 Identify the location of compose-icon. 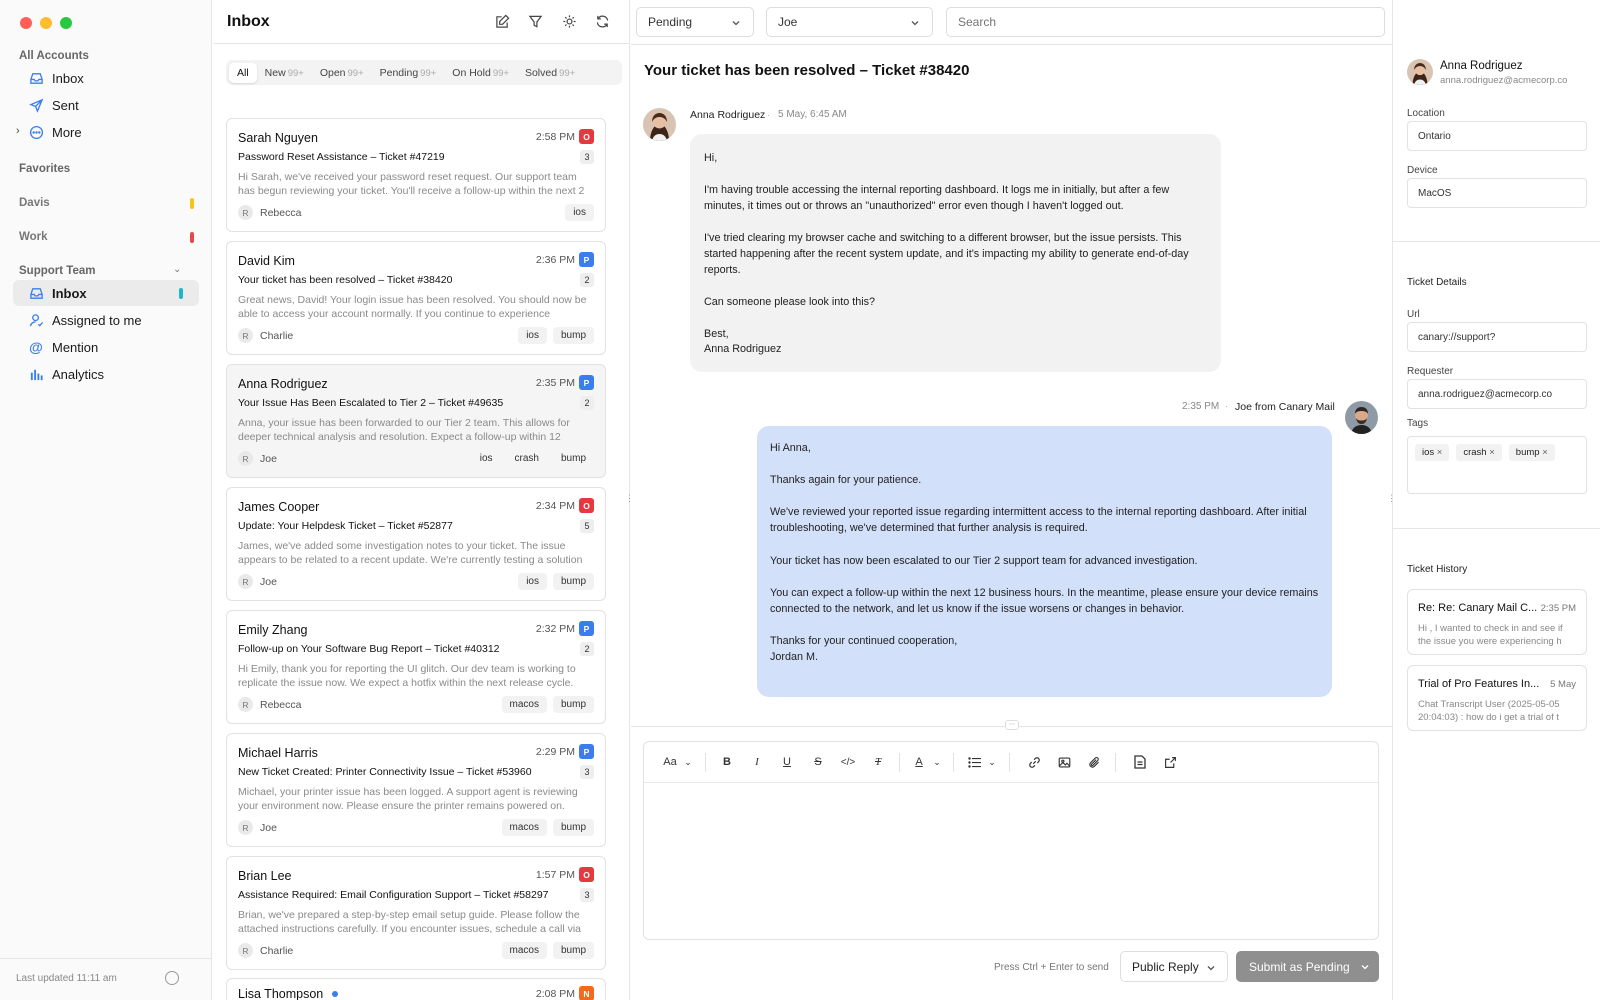
(503, 22).